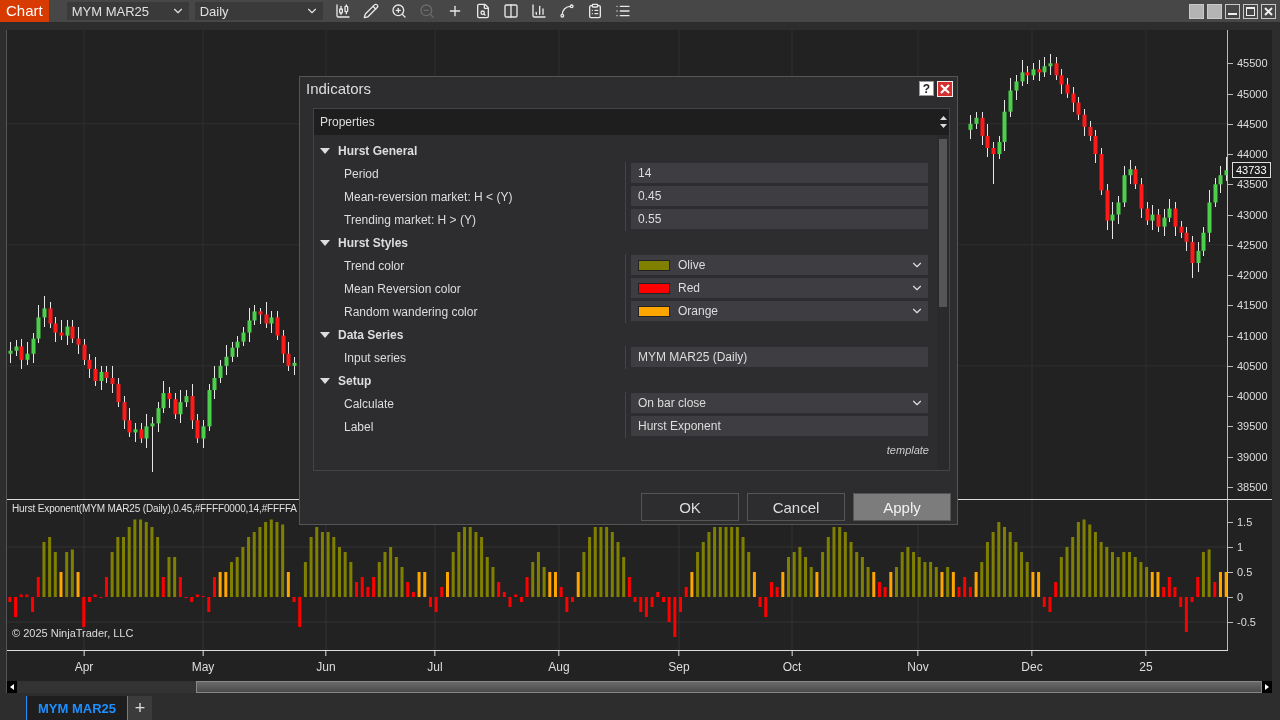 This screenshot has width=1280, height=720. Describe the element at coordinates (796, 507) in the screenshot. I see `dialog-button: Cancel` at that location.